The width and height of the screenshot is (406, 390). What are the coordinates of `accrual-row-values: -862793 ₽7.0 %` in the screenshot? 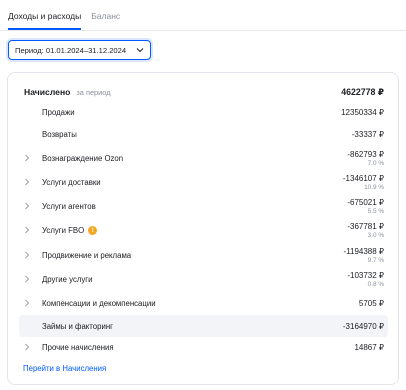 It's located at (365, 158).